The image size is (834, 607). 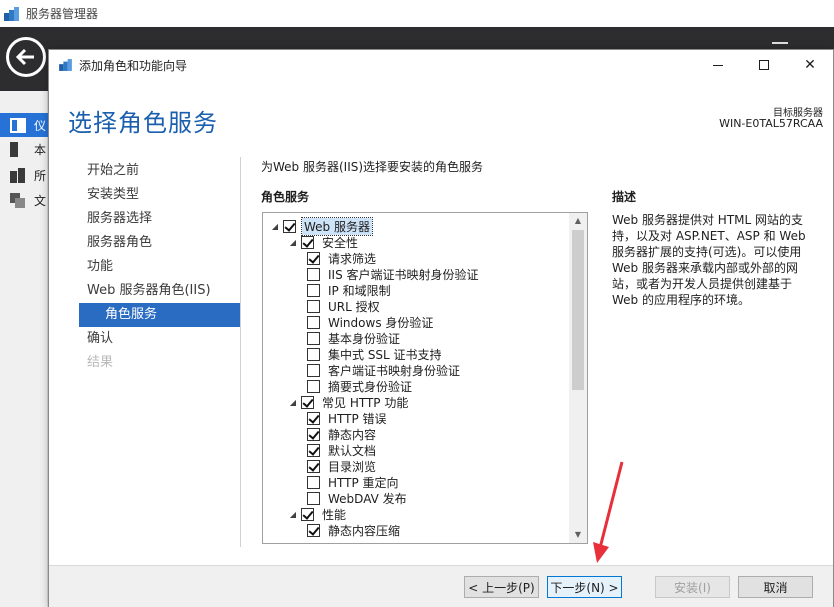 What do you see at coordinates (317, 514) in the screenshot?
I see `tree-item: ◢ 性能` at bounding box center [317, 514].